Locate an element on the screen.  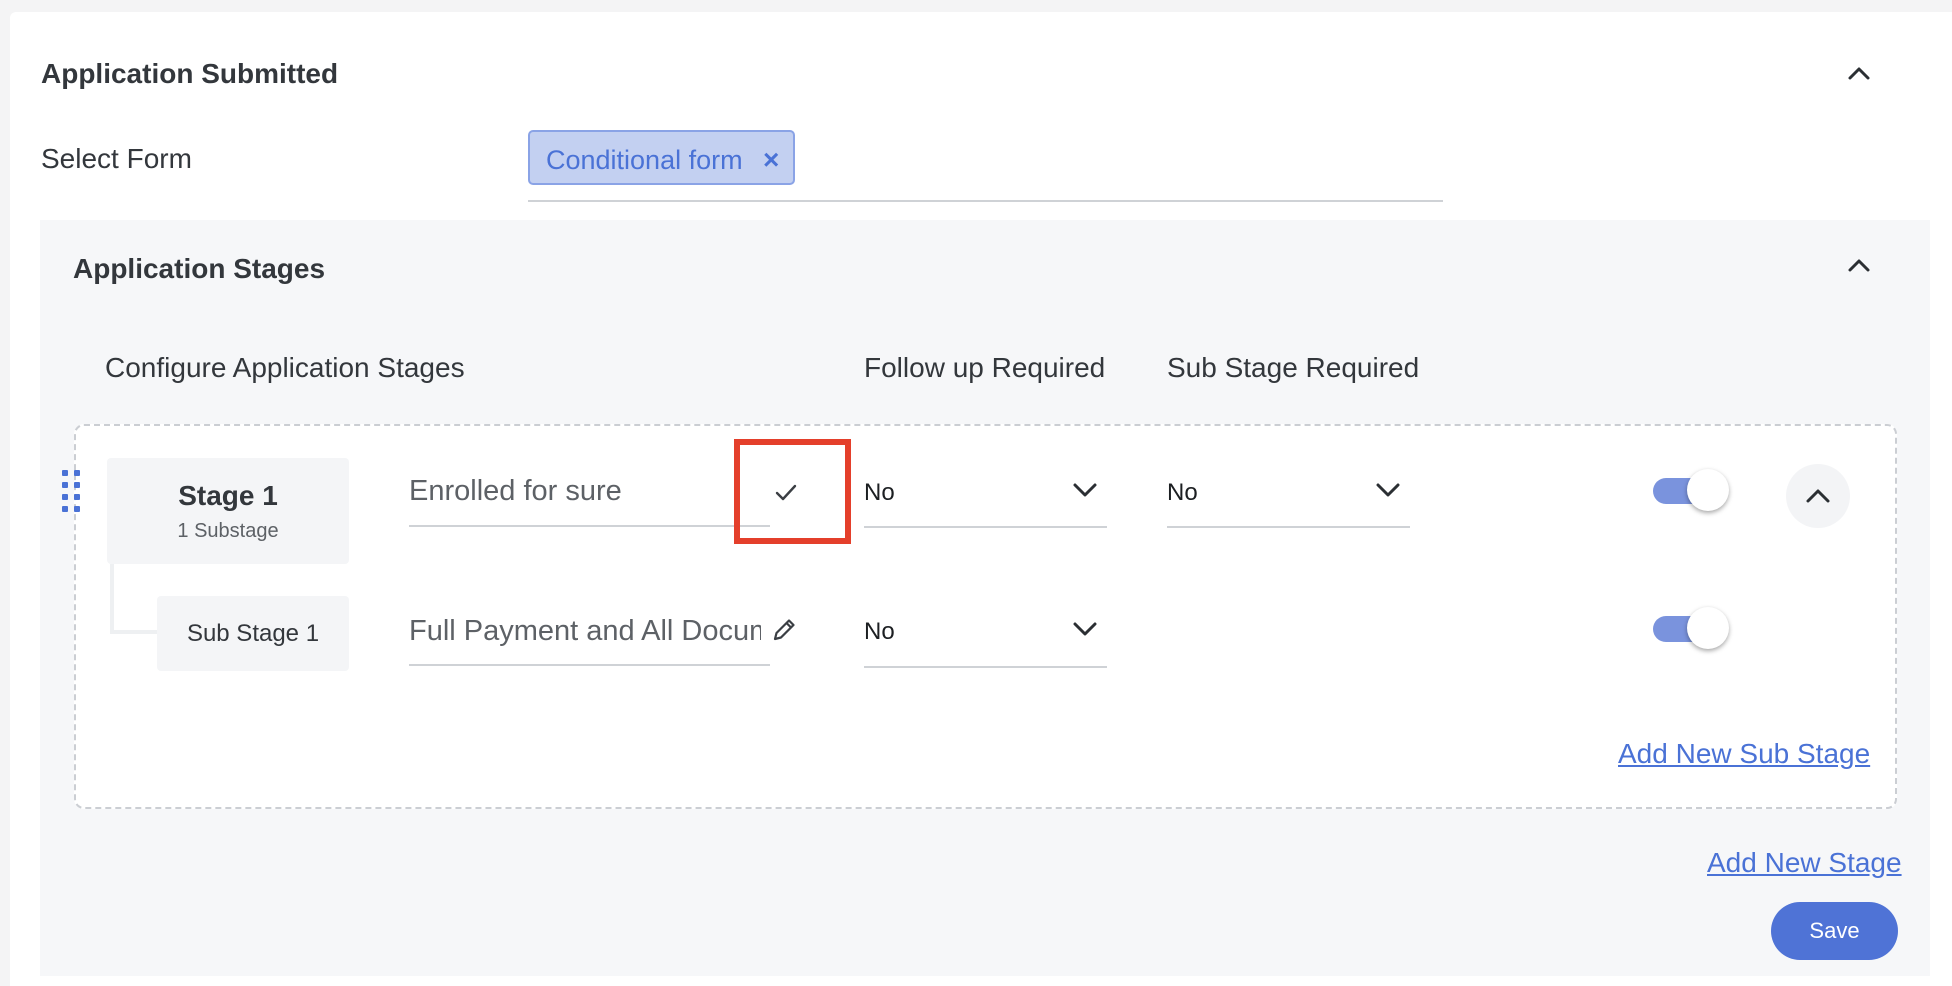
highlight-box is located at coordinates (792, 491).